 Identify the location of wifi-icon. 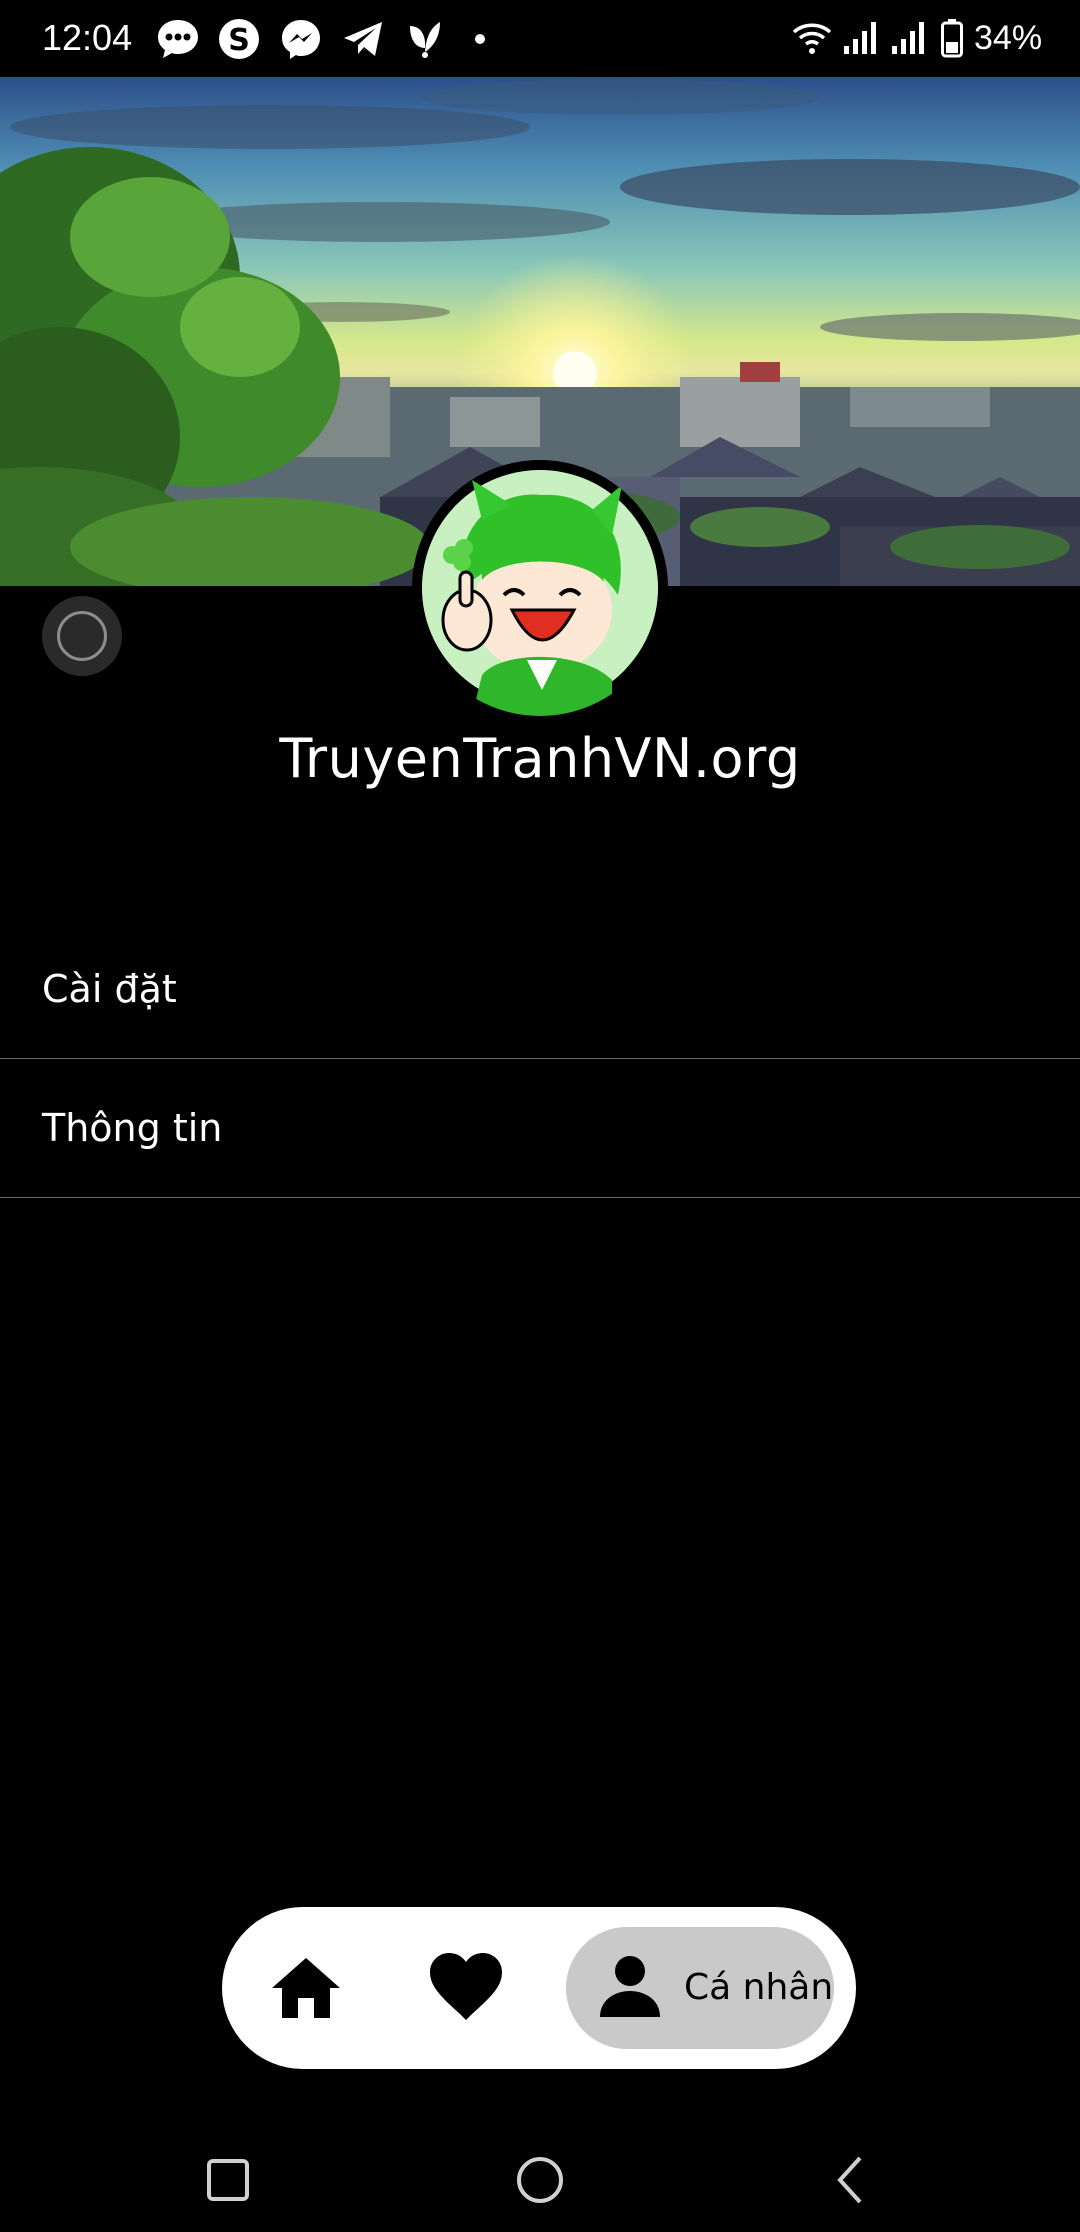
(812, 38).